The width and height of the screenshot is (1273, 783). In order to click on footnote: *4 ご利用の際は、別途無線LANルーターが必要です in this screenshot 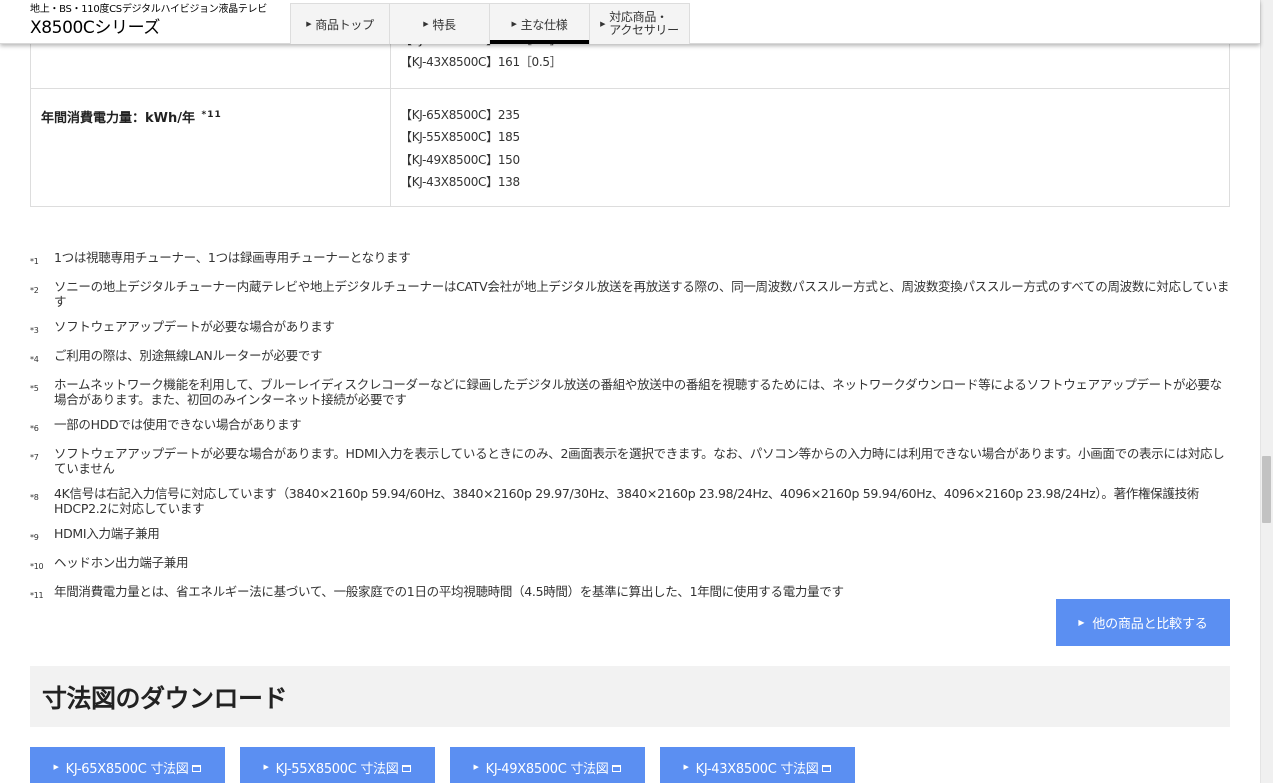, I will do `click(630, 357)`.